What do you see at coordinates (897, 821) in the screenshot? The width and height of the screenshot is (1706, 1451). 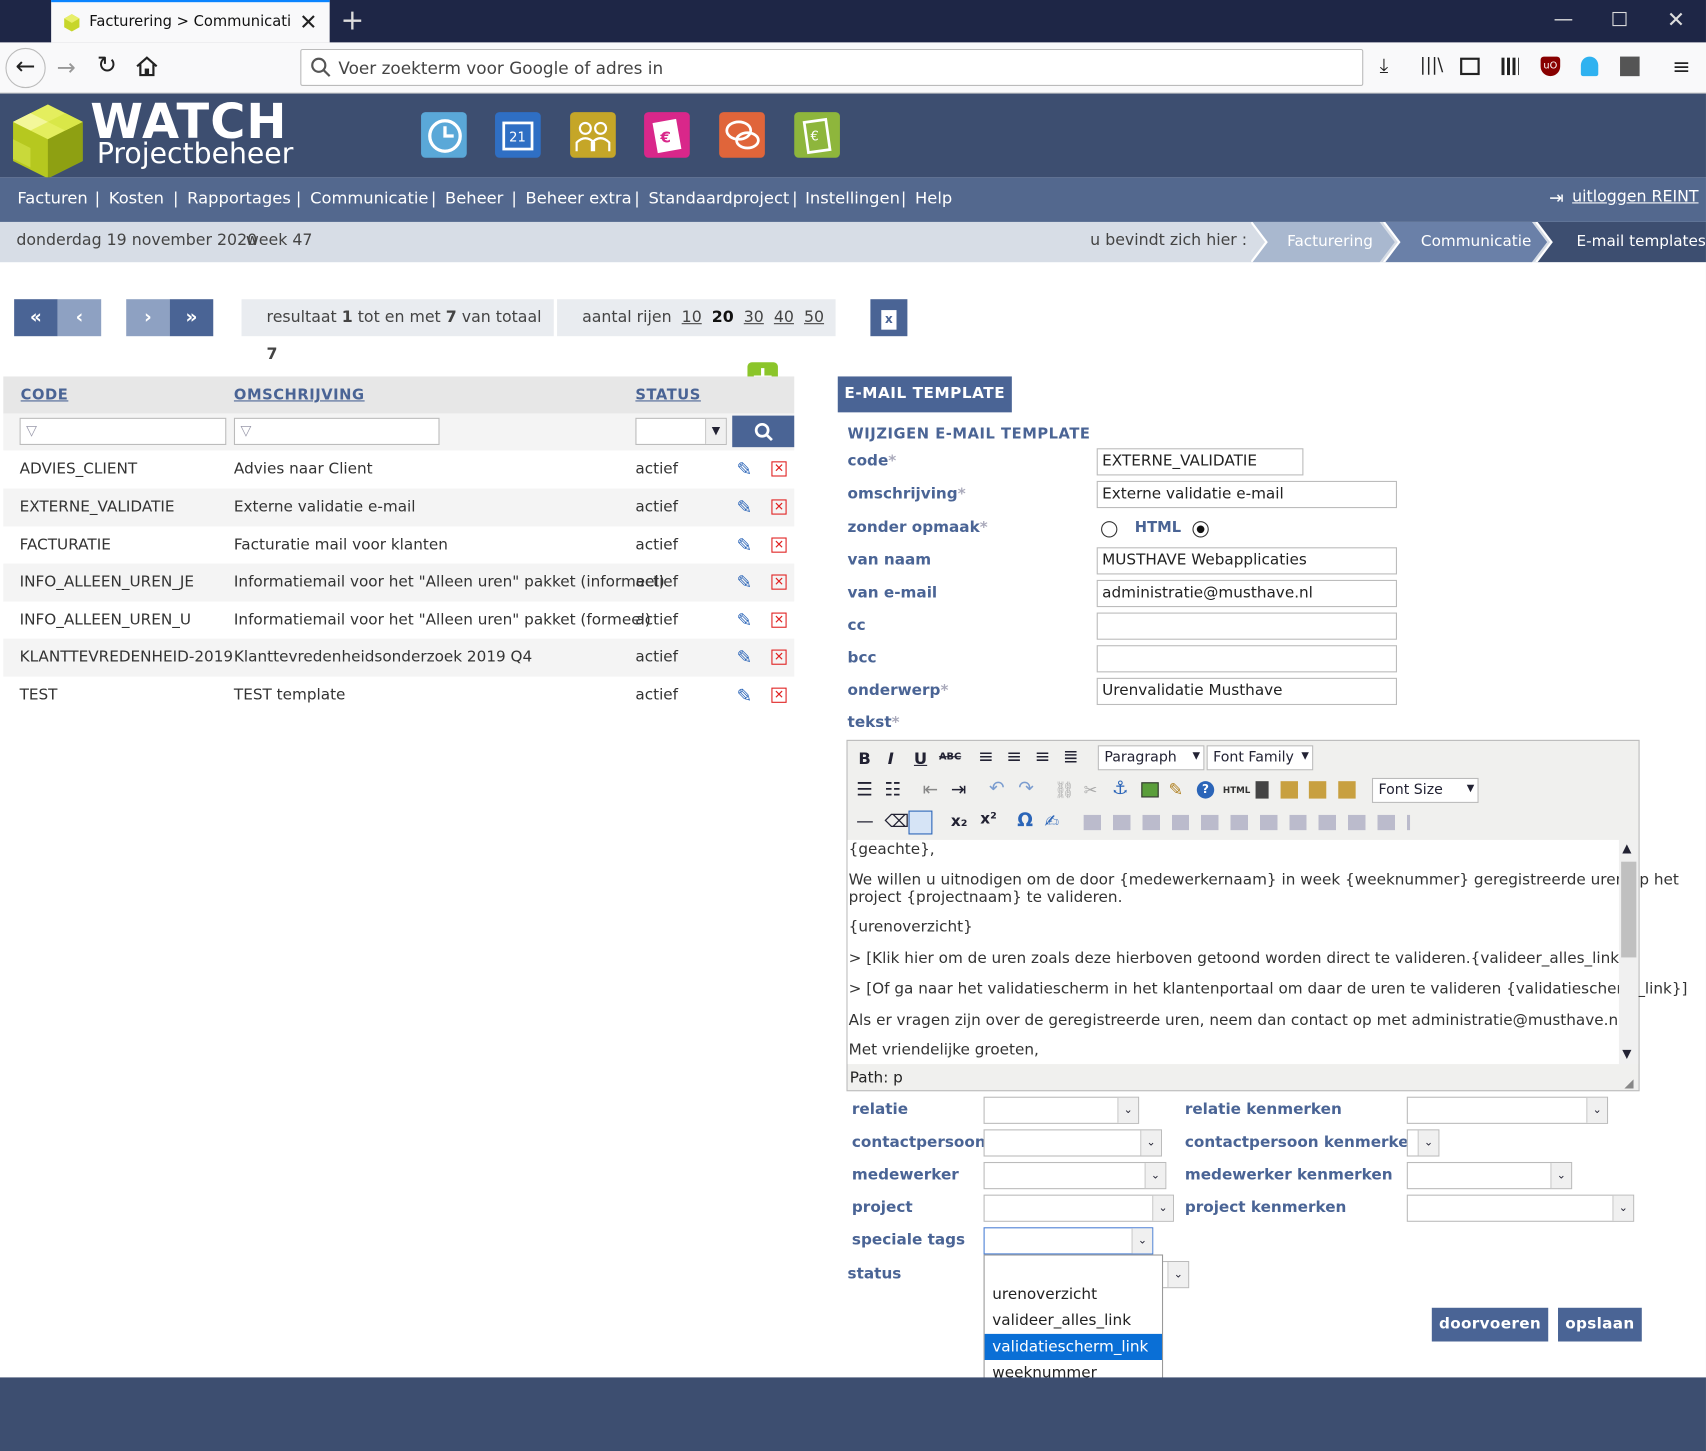 I see `remove-format-icon: ⌫` at bounding box center [897, 821].